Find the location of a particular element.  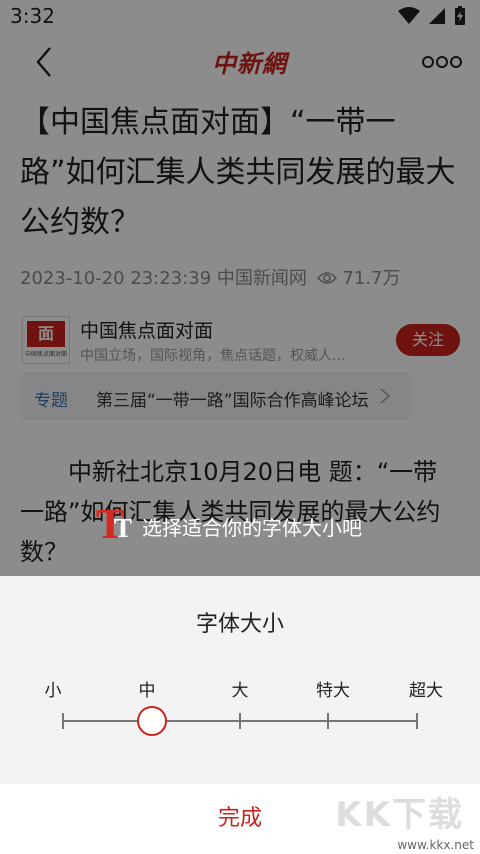

watermark-url: www.kkx.net is located at coordinates (435, 845).